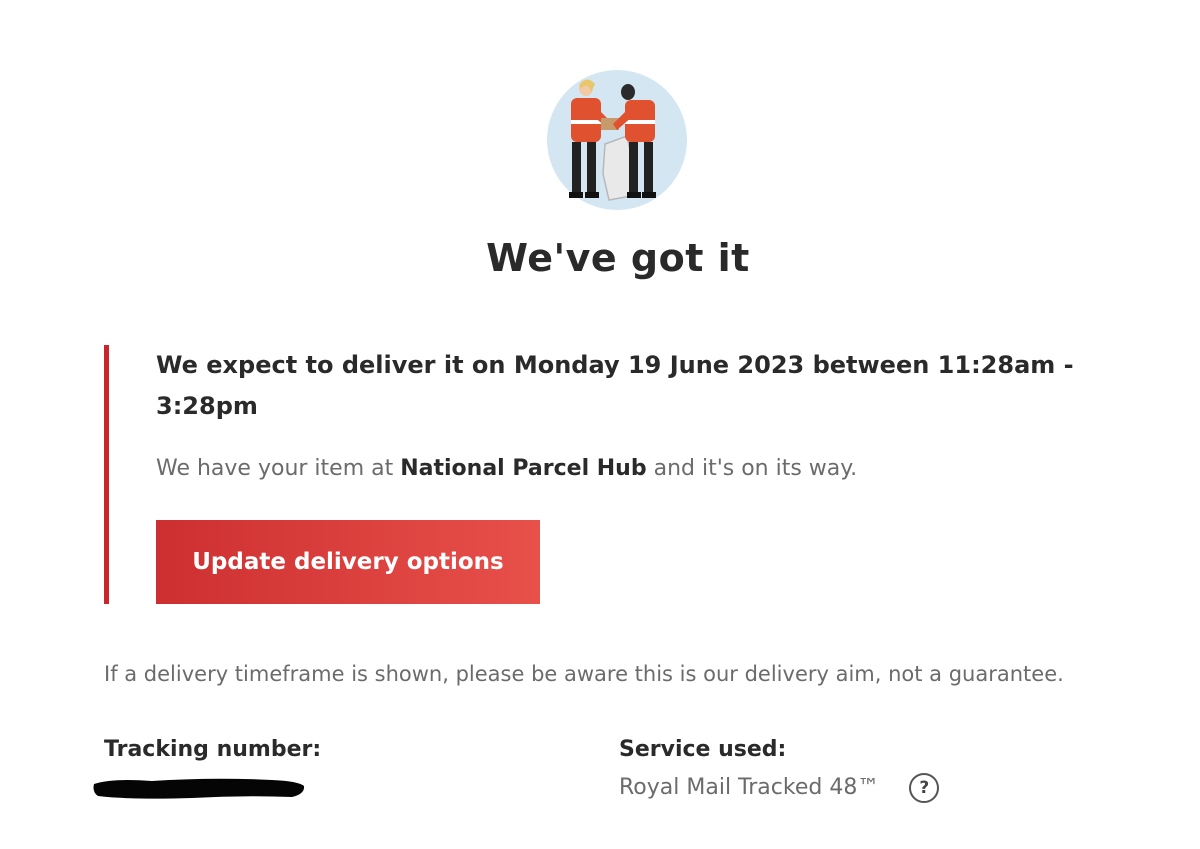  Describe the element at coordinates (199, 788) in the screenshot. I see `redacted-tracking-number` at that location.